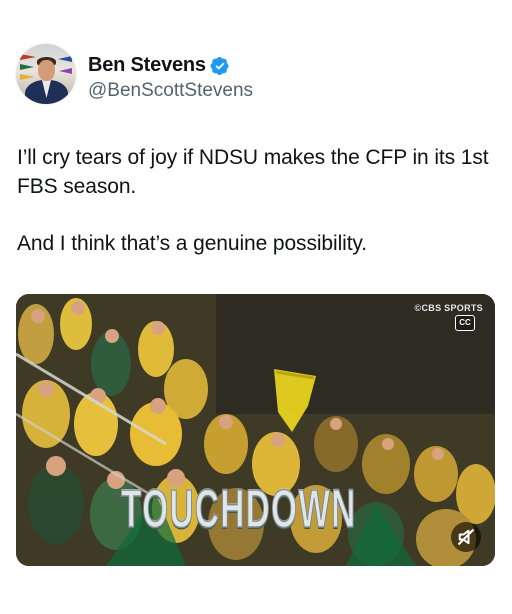 Image resolution: width=512 pixels, height=614 pixels. Describe the element at coordinates (448, 308) in the screenshot. I see `cbs-sports-watermark: ©CBS SPORTS` at that location.